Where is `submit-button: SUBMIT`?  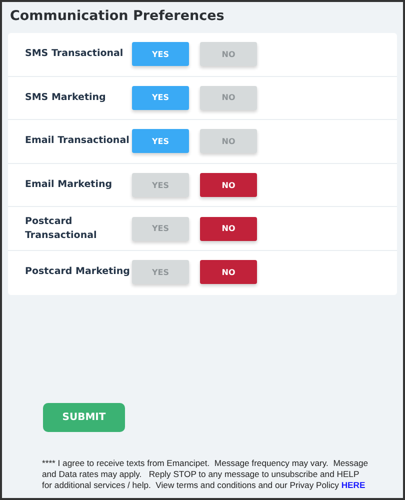 submit-button: SUBMIT is located at coordinates (84, 417).